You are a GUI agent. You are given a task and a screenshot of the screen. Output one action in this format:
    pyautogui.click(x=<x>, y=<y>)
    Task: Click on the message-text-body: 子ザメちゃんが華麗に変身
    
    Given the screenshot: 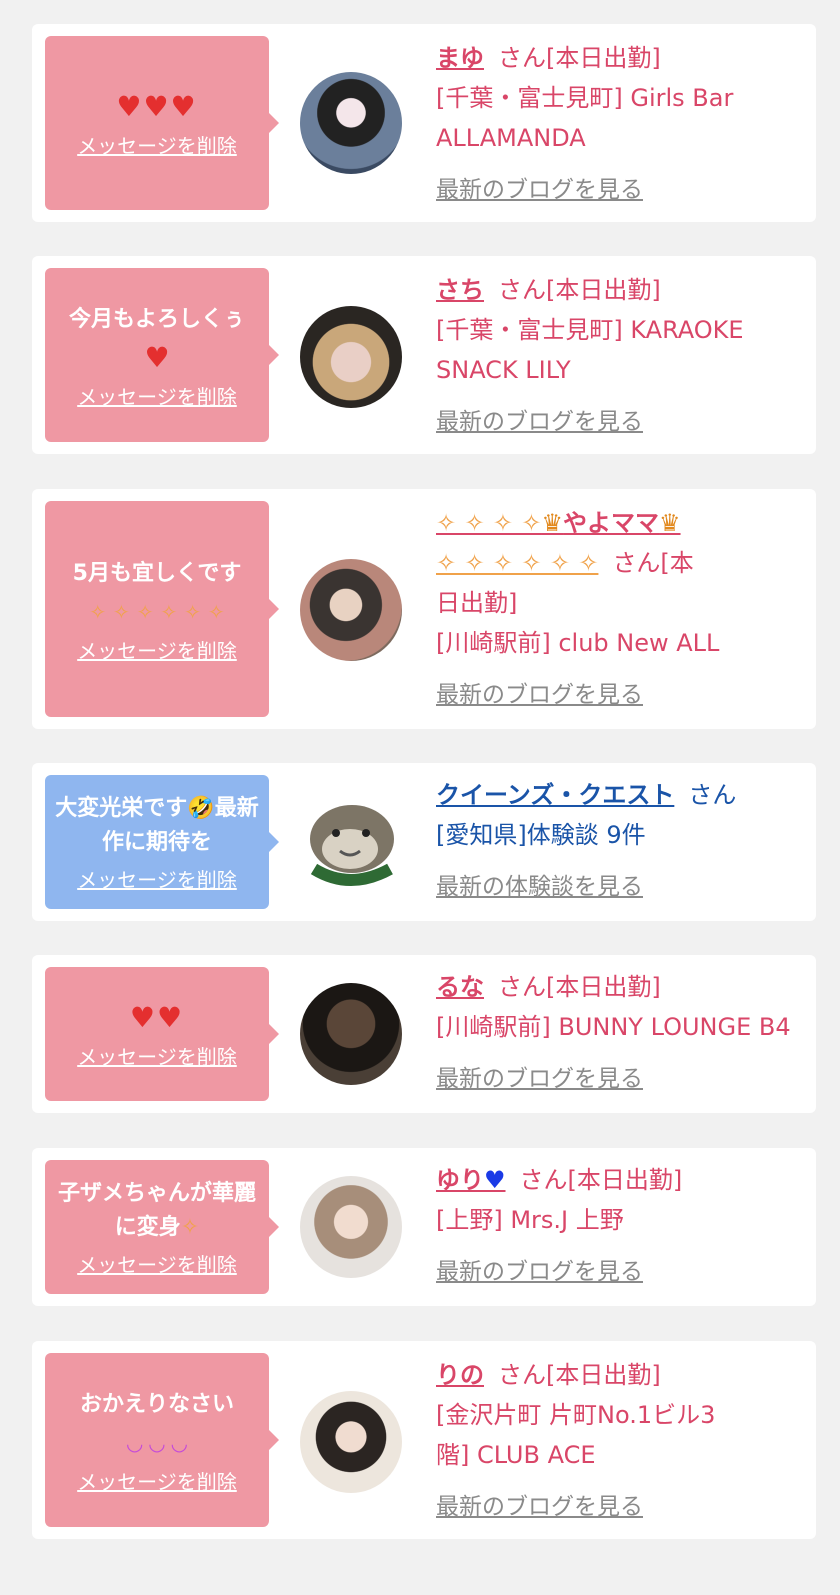 What is the action you would take?
    pyautogui.click(x=156, y=1210)
    